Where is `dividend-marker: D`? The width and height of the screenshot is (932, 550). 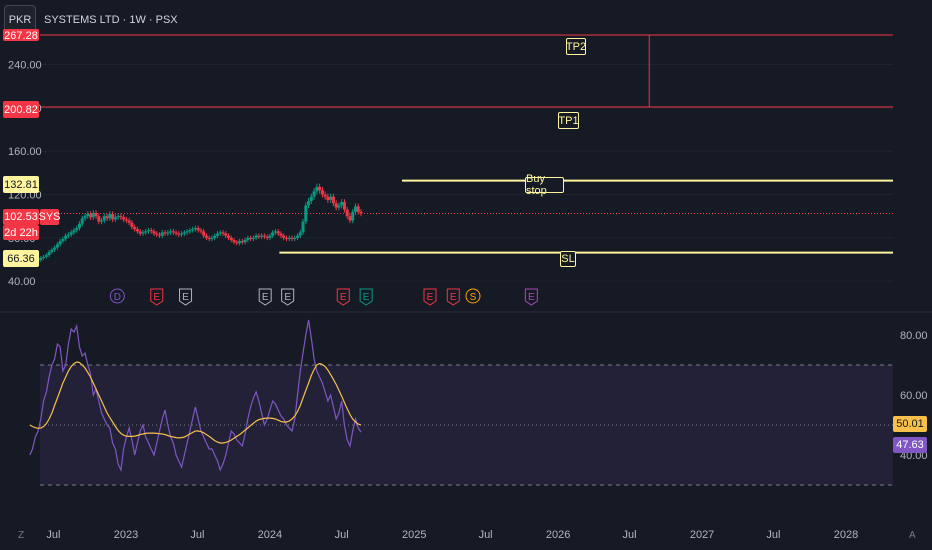
dividend-marker: D is located at coordinates (117, 296).